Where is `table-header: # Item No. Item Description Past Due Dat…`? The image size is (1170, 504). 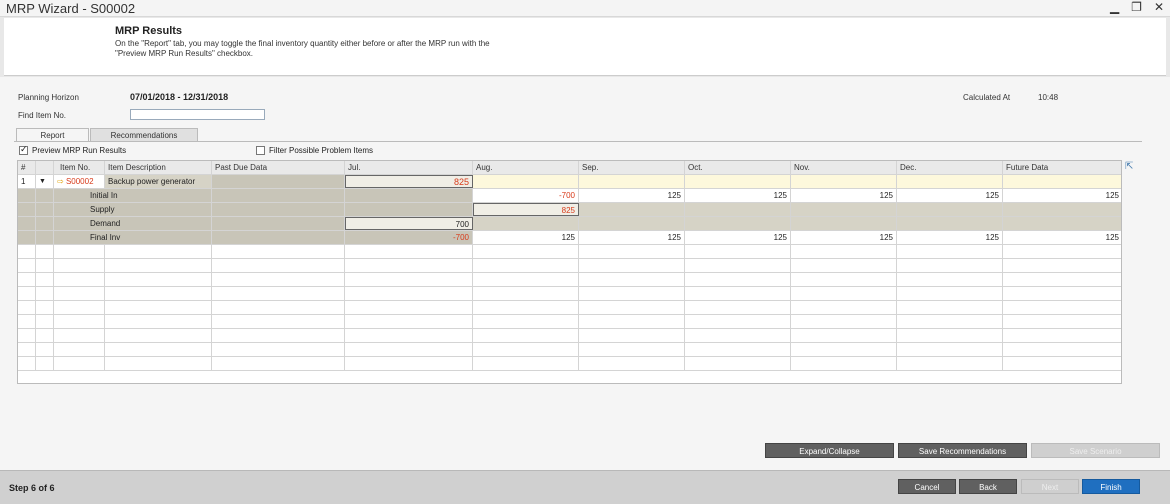 table-header: # Item No. Item Description Past Due Dat… is located at coordinates (569, 168).